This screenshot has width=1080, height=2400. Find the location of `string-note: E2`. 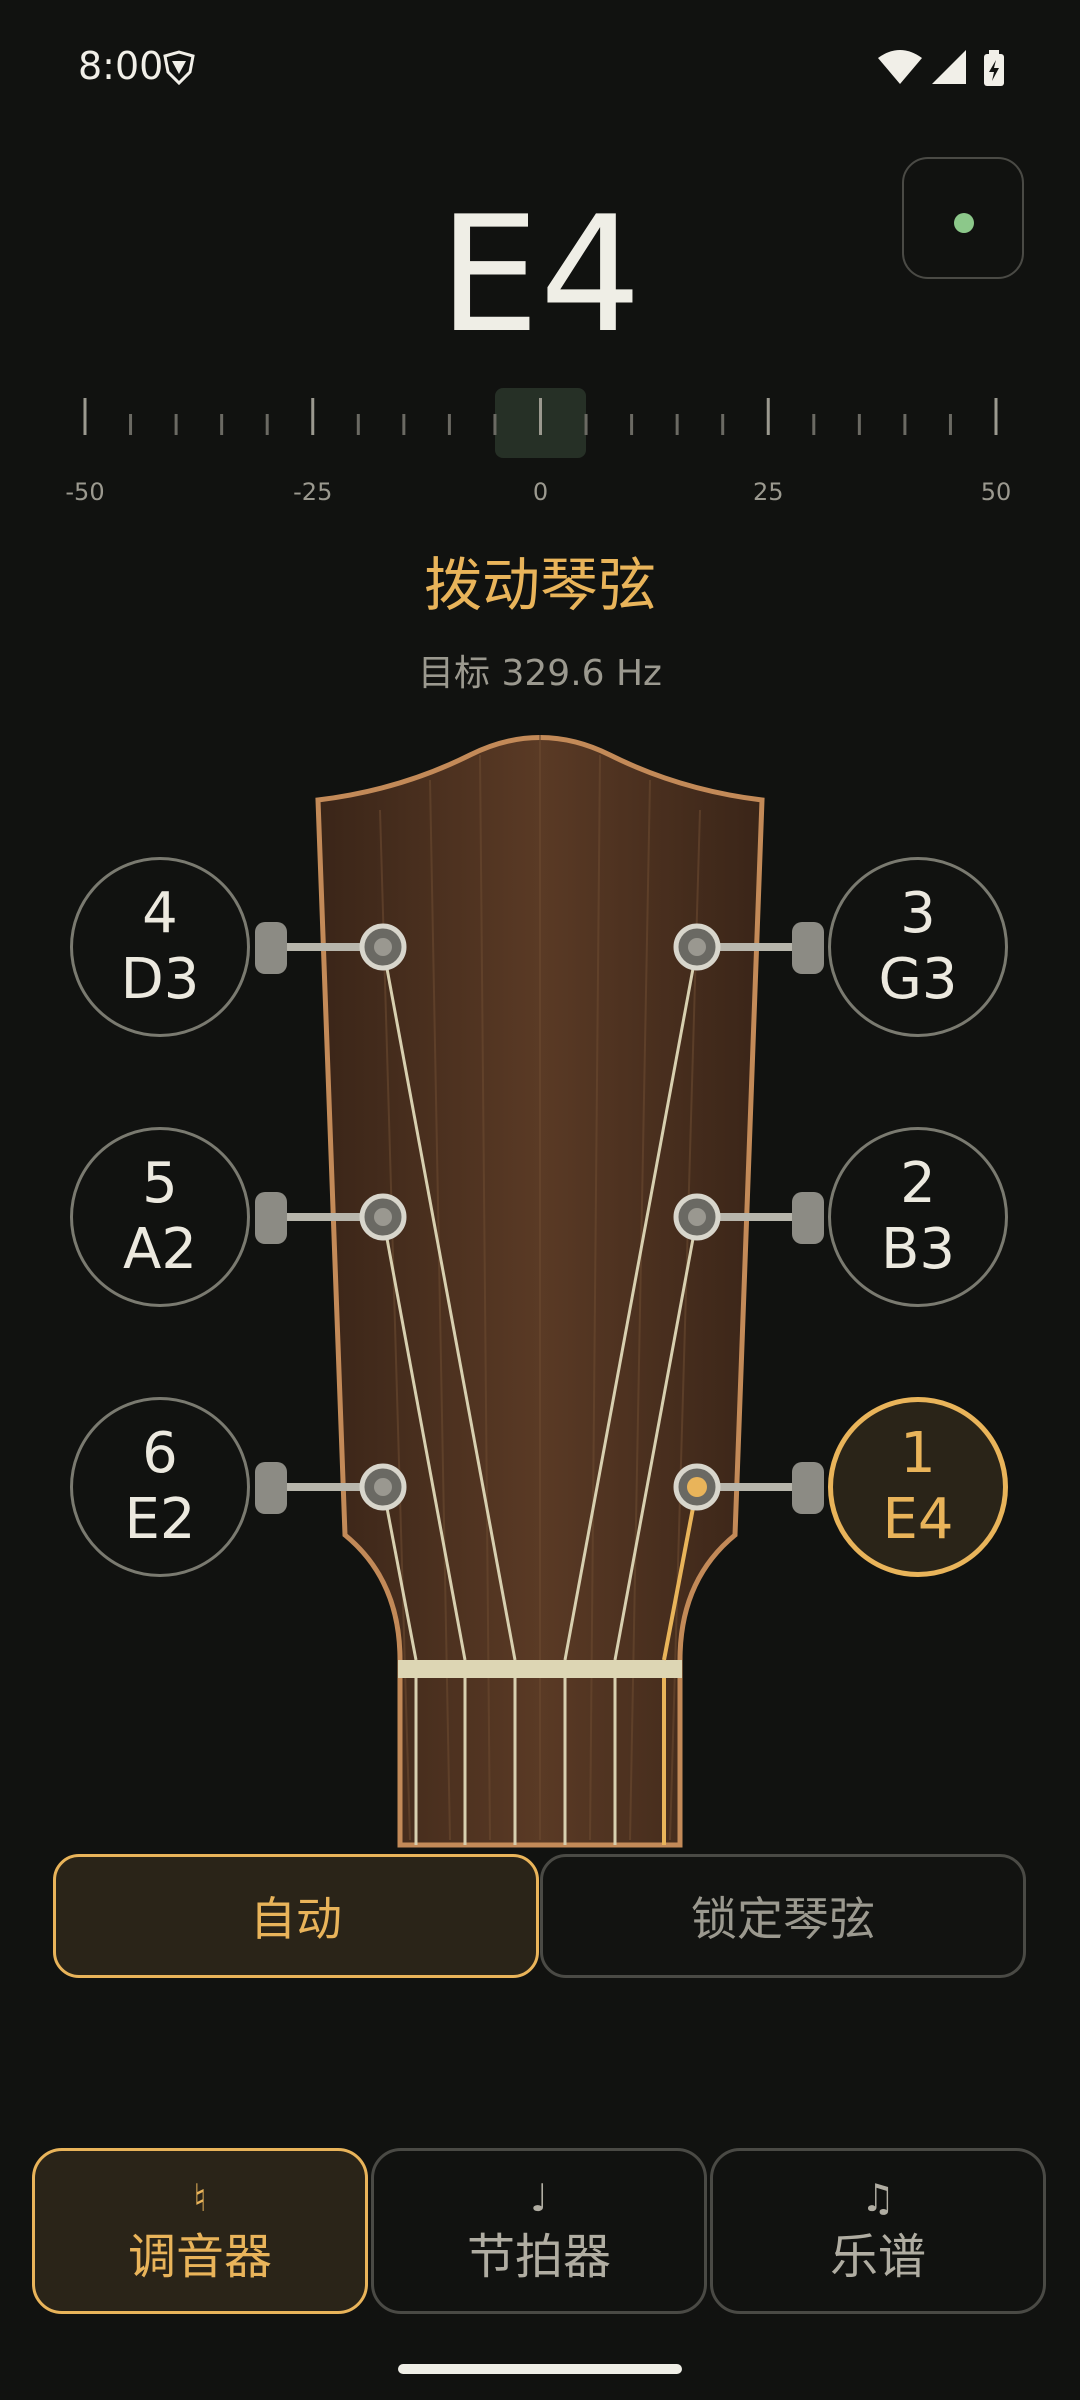

string-note: E2 is located at coordinates (160, 1519).